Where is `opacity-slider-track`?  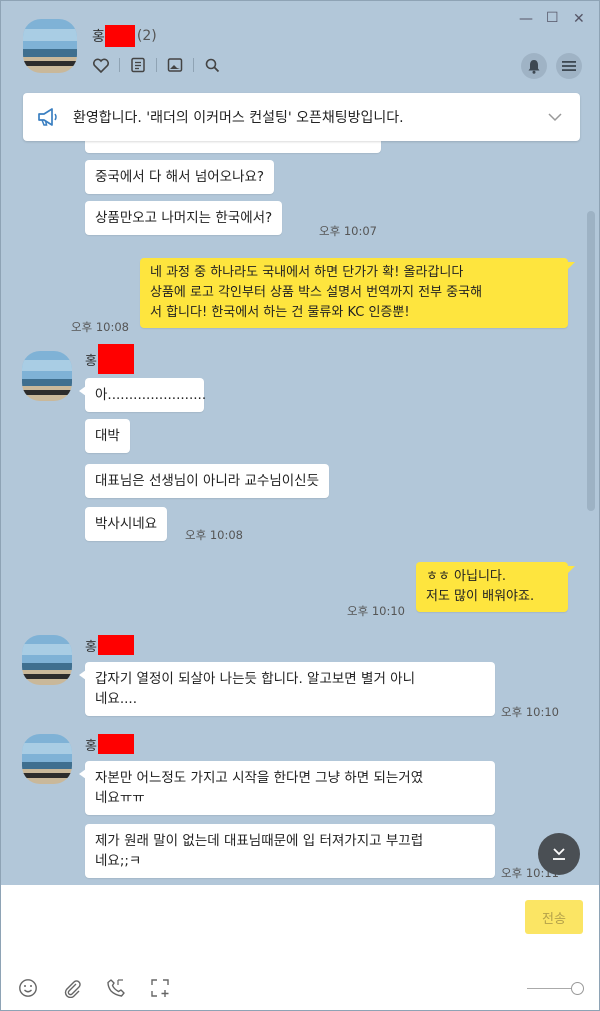 opacity-slider-track is located at coordinates (551, 988).